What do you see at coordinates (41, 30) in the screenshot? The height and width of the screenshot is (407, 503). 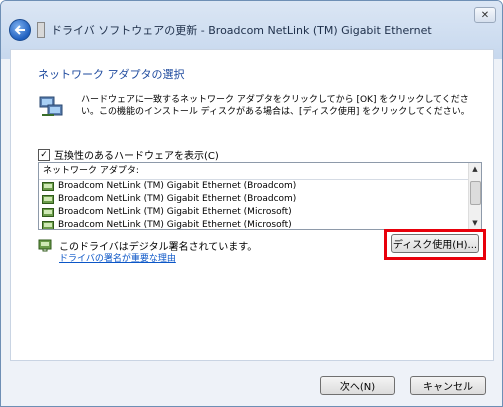 I see `driver-icon` at bounding box center [41, 30].